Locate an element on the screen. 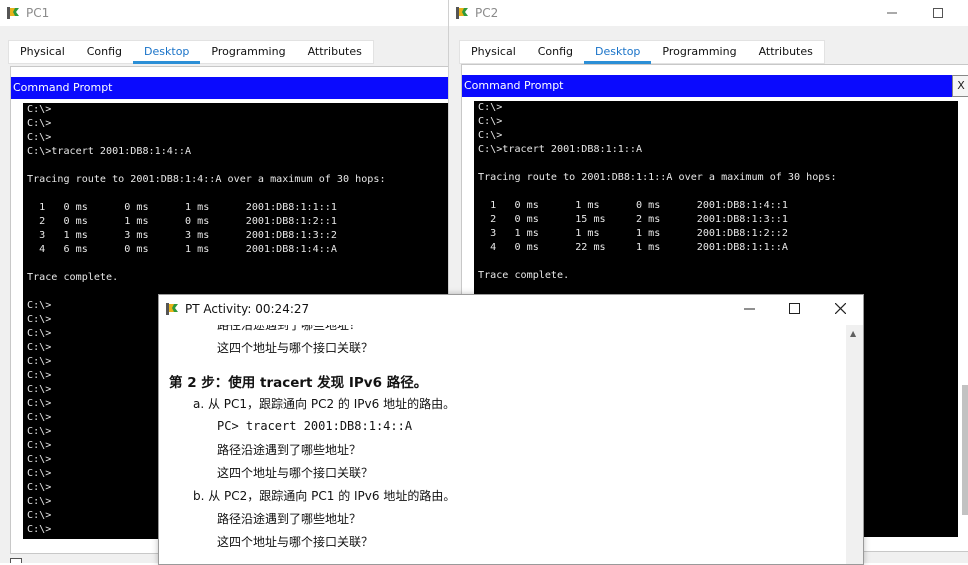 This screenshot has width=968, height=565. activity-scrollbar: ▲ is located at coordinates (854, 444).